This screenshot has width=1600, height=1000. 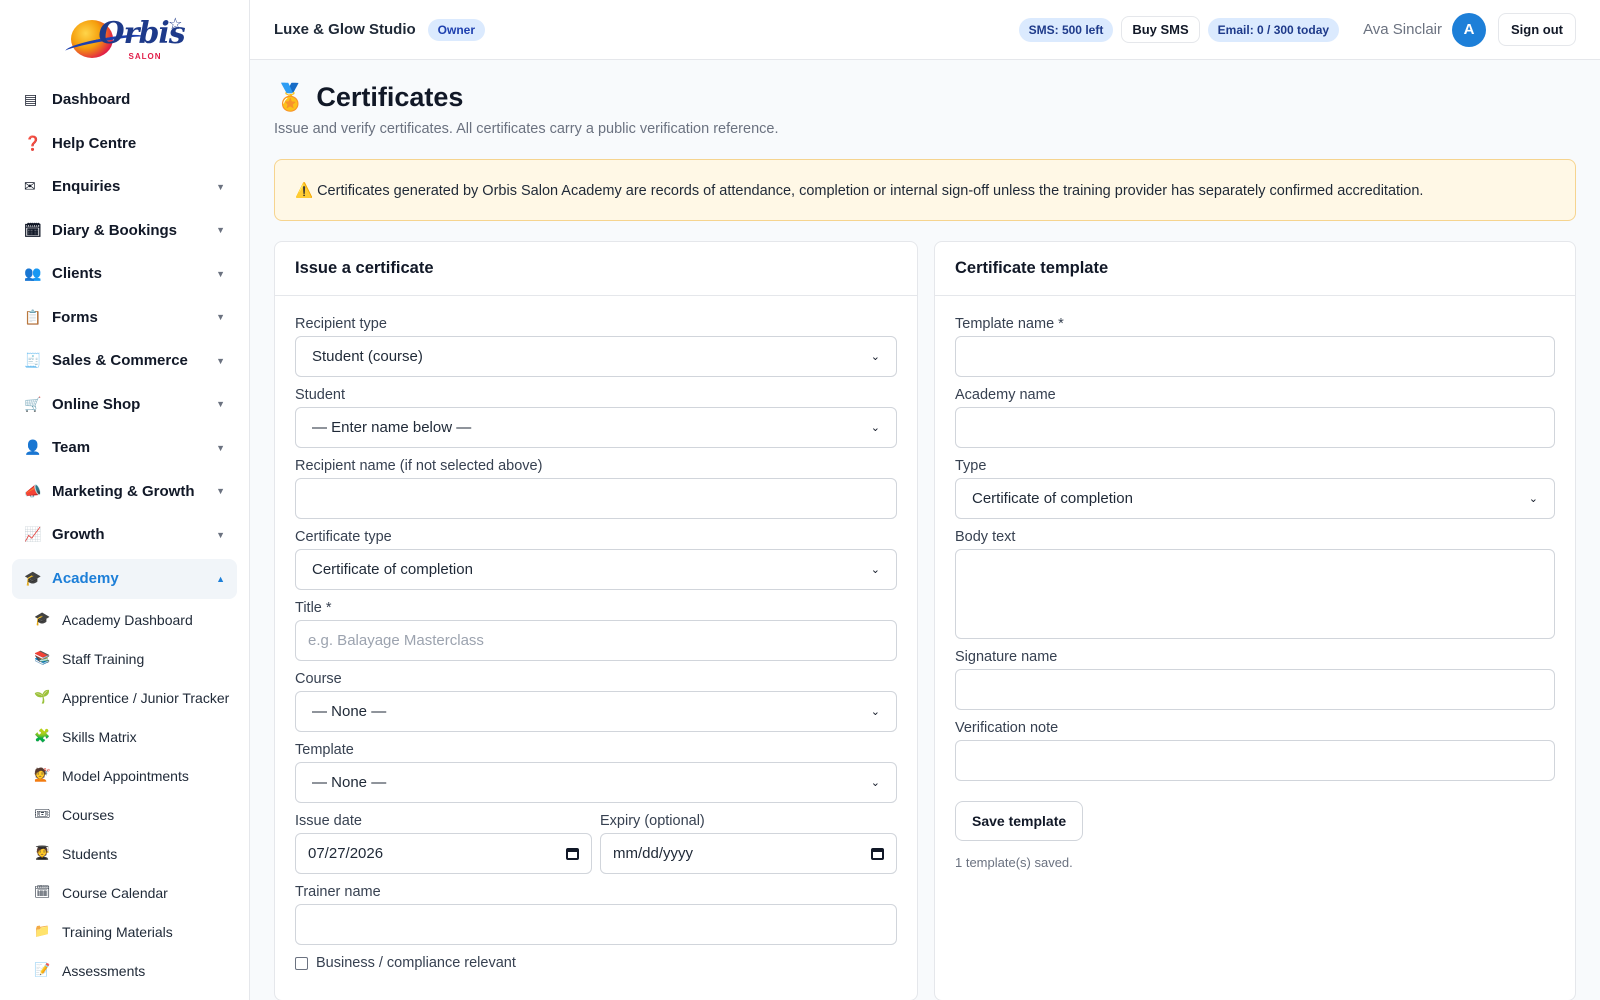 I want to click on submenu-item-course-calendar: 🗓 Course Calendar, so click(x=135, y=893).